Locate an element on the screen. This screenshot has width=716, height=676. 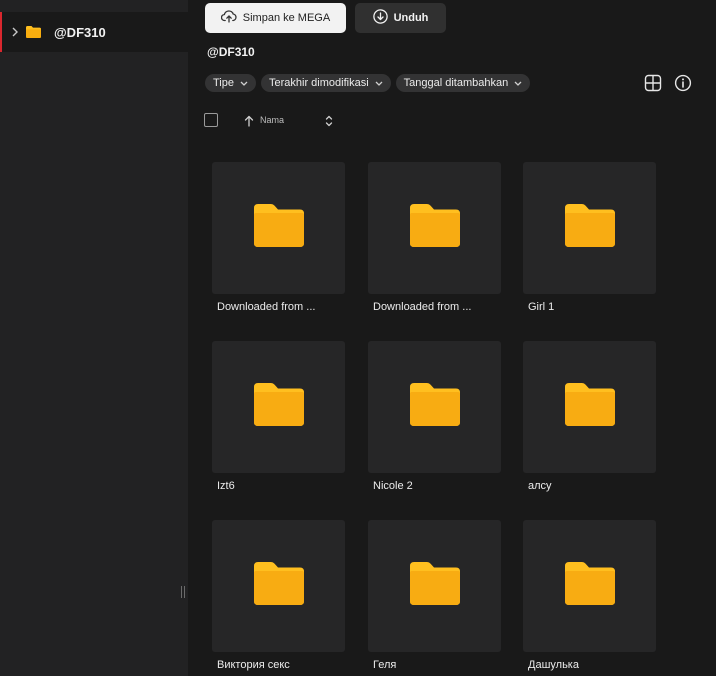
filter-type: Tipe is located at coordinates (230, 83).